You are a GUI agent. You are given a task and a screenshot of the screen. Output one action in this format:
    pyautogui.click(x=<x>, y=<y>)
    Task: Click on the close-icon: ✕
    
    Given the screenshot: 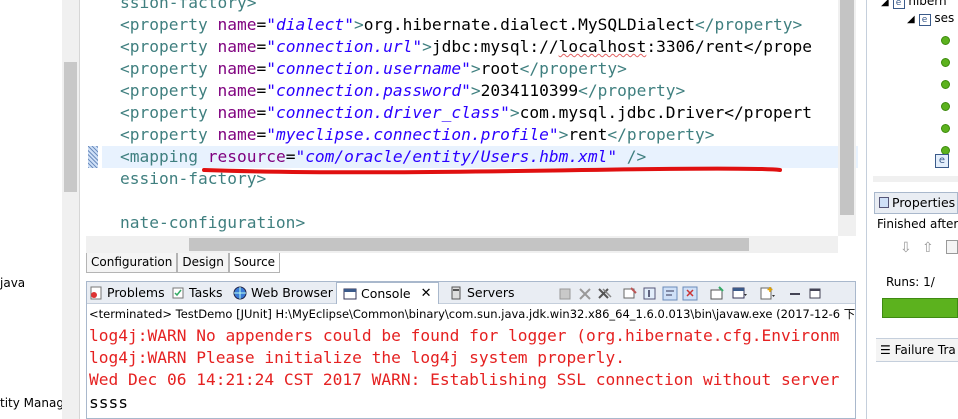 What is the action you would take?
    pyautogui.click(x=426, y=294)
    